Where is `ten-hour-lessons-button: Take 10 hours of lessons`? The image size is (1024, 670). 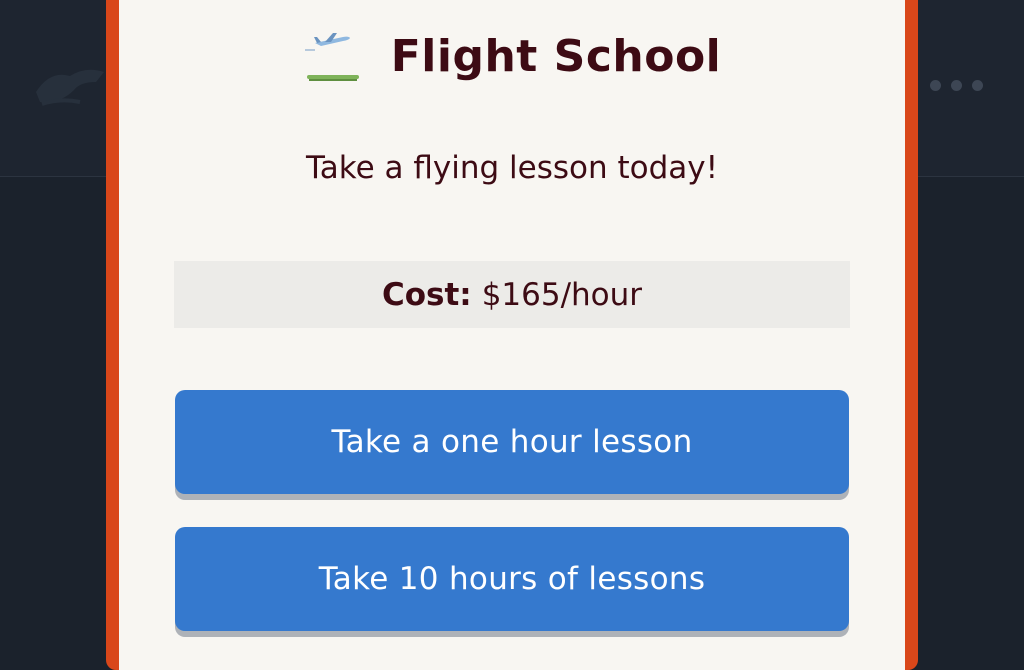 ten-hour-lessons-button: Take 10 hours of lessons is located at coordinates (512, 579).